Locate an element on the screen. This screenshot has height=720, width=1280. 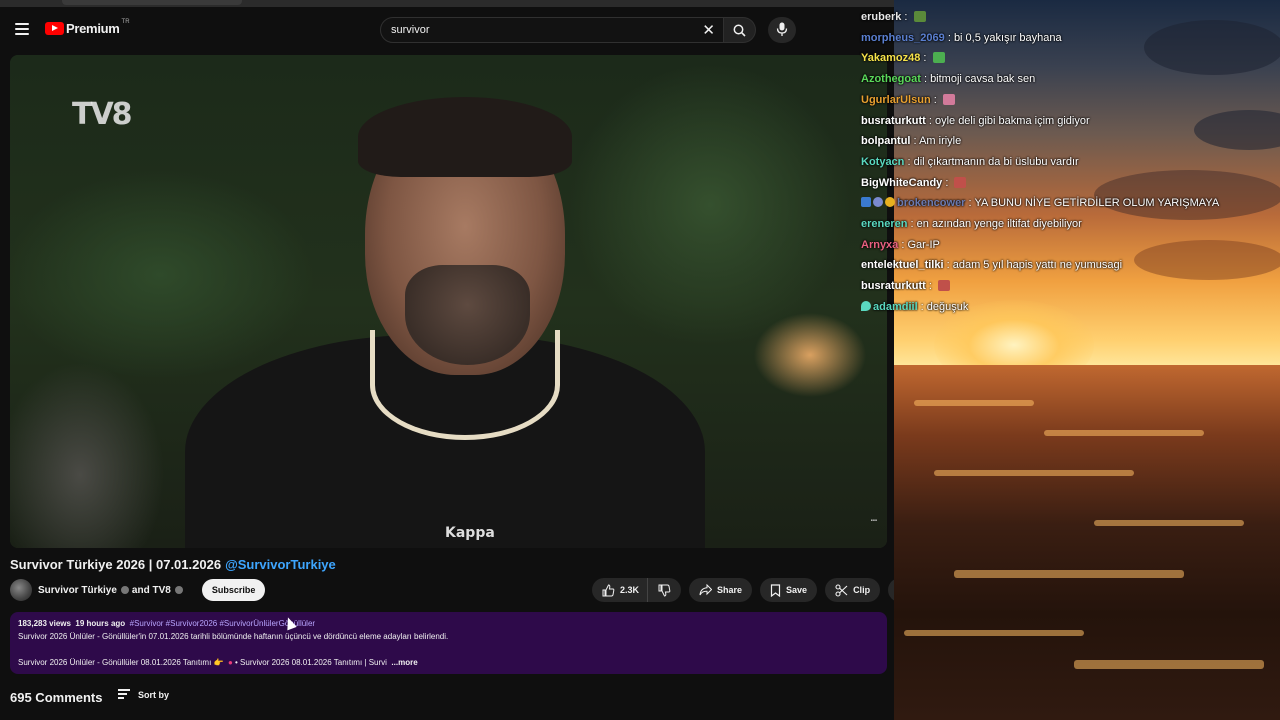
close-icon: ✕ is located at coordinates (708, 30).